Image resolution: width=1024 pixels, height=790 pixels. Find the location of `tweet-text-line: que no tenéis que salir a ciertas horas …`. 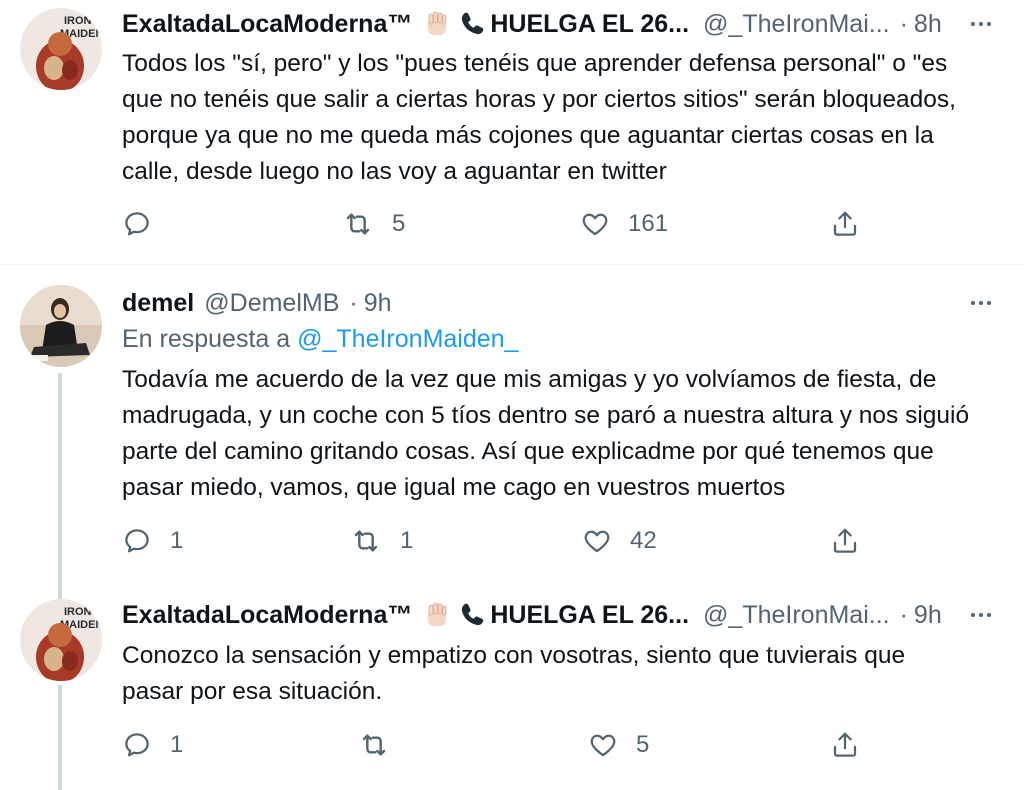

tweet-text-line: que no tenéis que salir a ciertas horas … is located at coordinates (539, 99).